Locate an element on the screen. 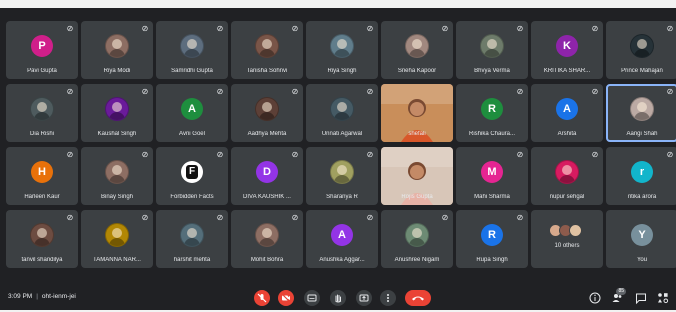 This screenshot has height=312, width=676. activities-button is located at coordinates (663, 298).